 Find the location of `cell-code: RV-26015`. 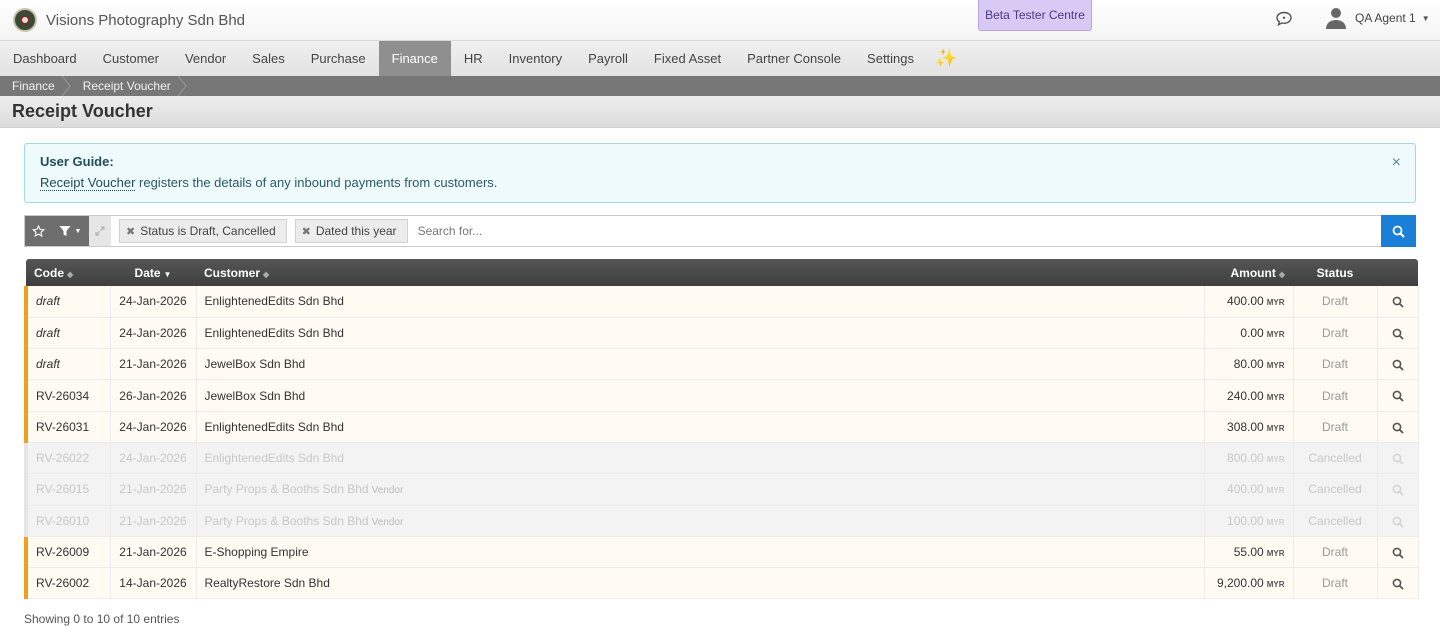

cell-code: RV-26015 is located at coordinates (67, 489).